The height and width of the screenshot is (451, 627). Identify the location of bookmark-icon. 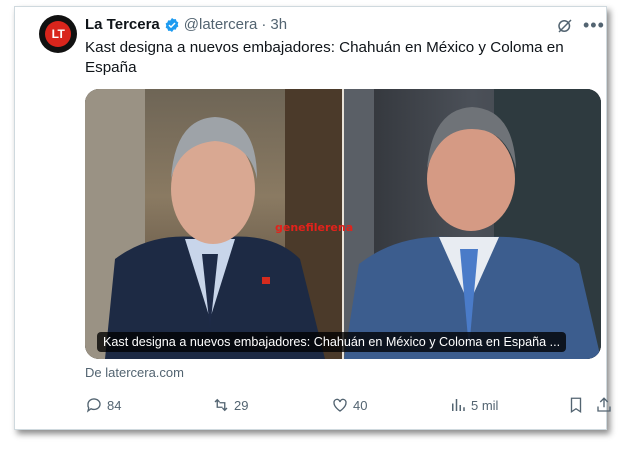
(576, 405).